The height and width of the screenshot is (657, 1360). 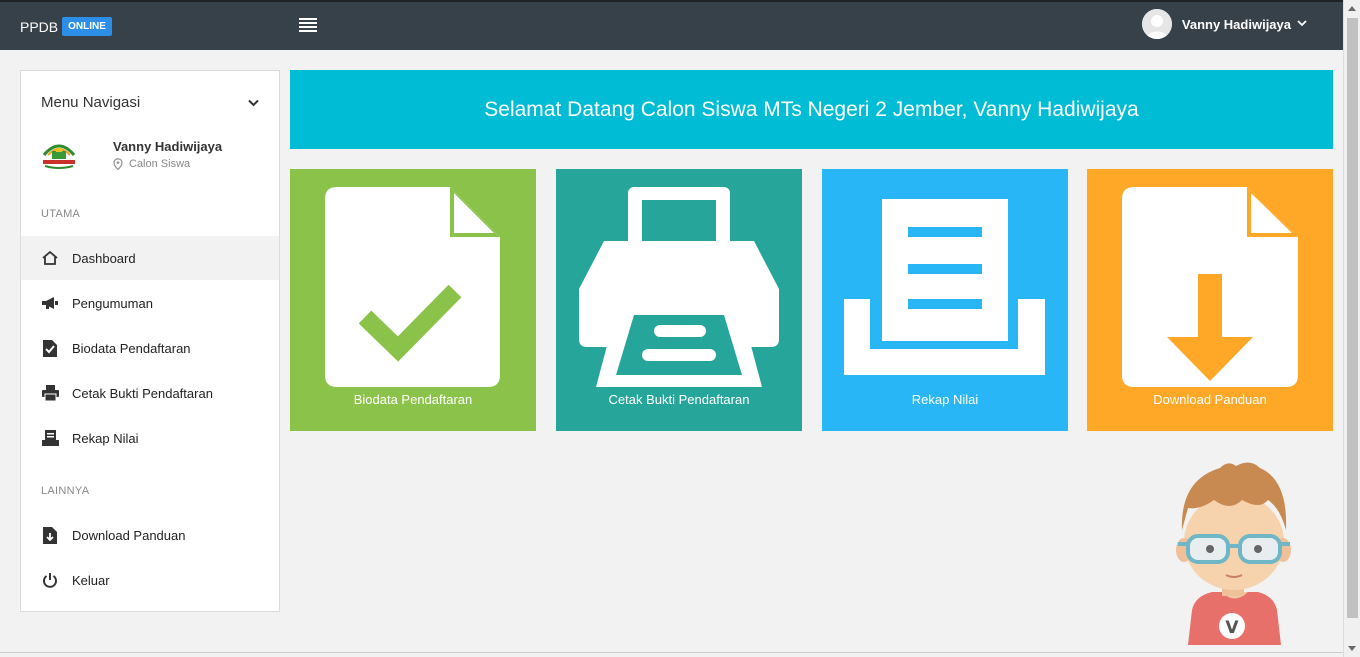 I want to click on svg-text: V, so click(x=1232, y=628).